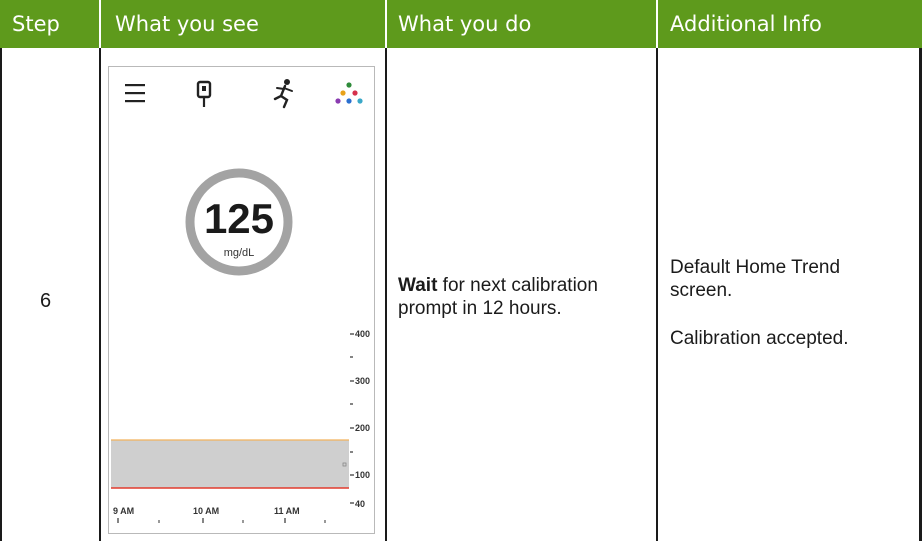  What do you see at coordinates (36, 24) in the screenshot?
I see `header-step-label: Step` at bounding box center [36, 24].